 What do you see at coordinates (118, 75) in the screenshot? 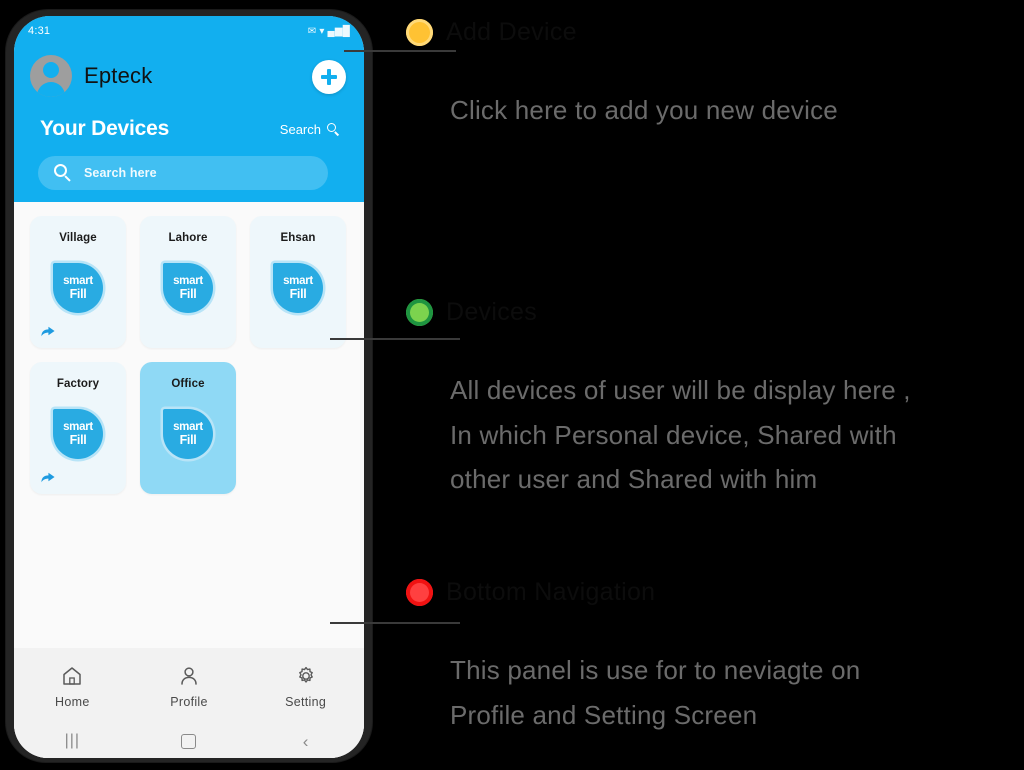
I see `brand-name: Epteck` at bounding box center [118, 75].